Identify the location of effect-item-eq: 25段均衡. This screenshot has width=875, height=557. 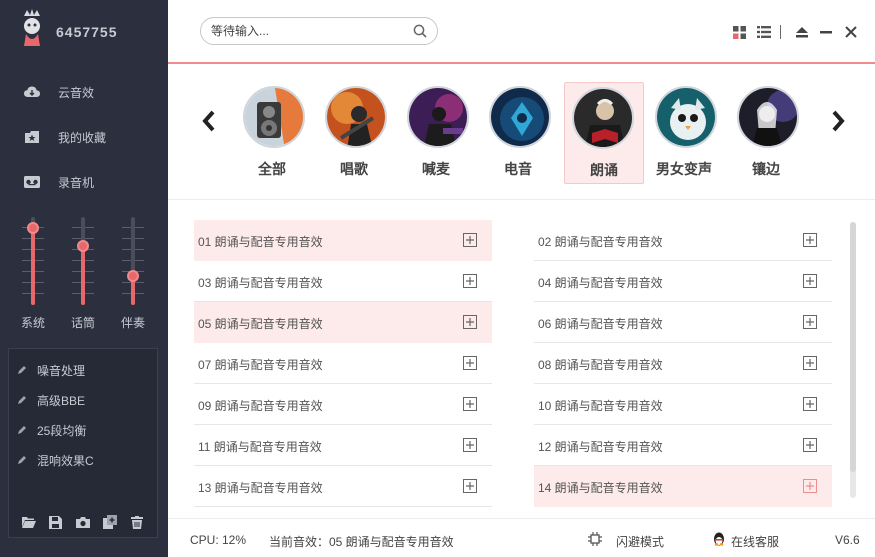
(51, 430).